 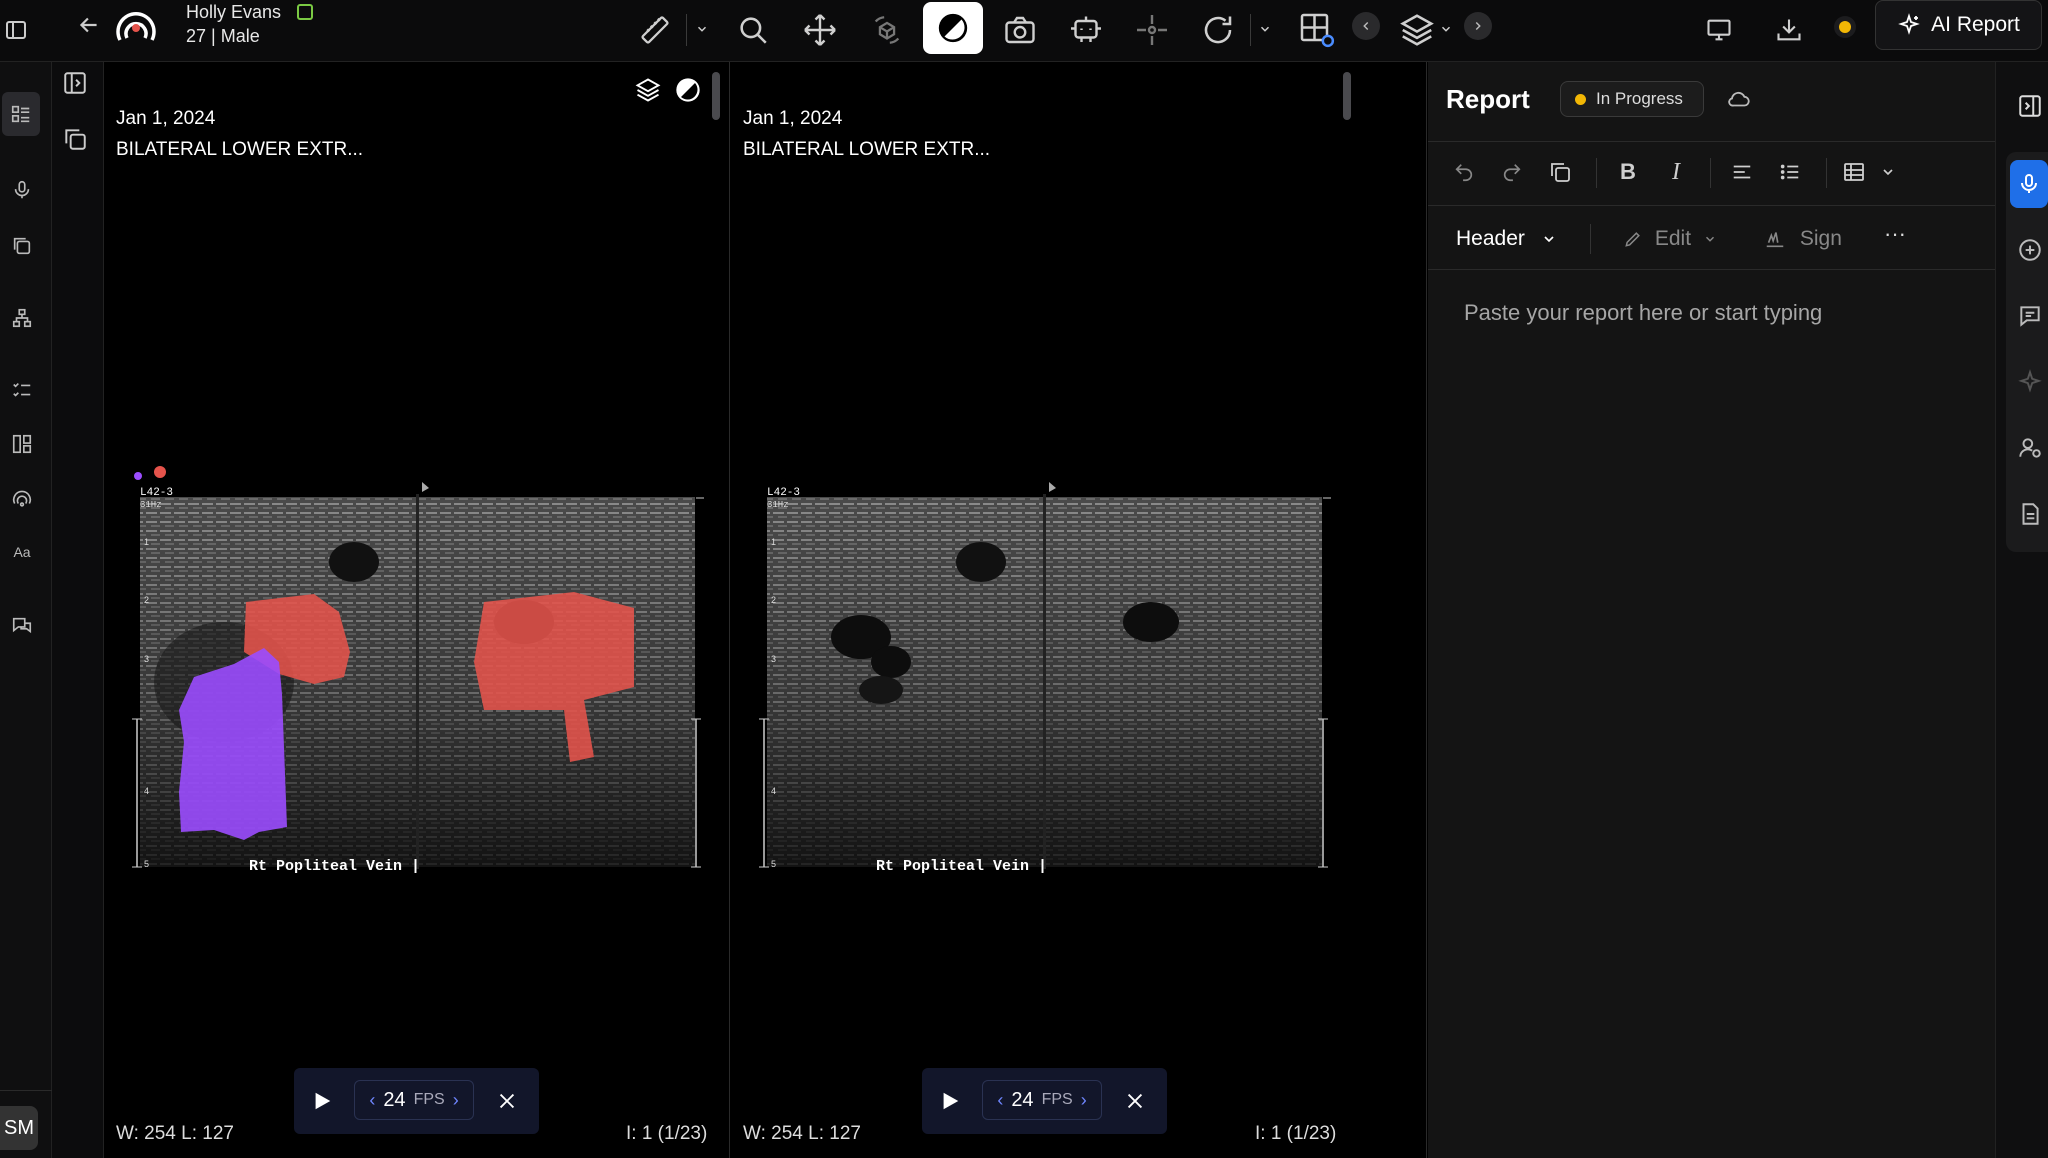 I want to click on bullet-list-icon, so click(x=1790, y=172).